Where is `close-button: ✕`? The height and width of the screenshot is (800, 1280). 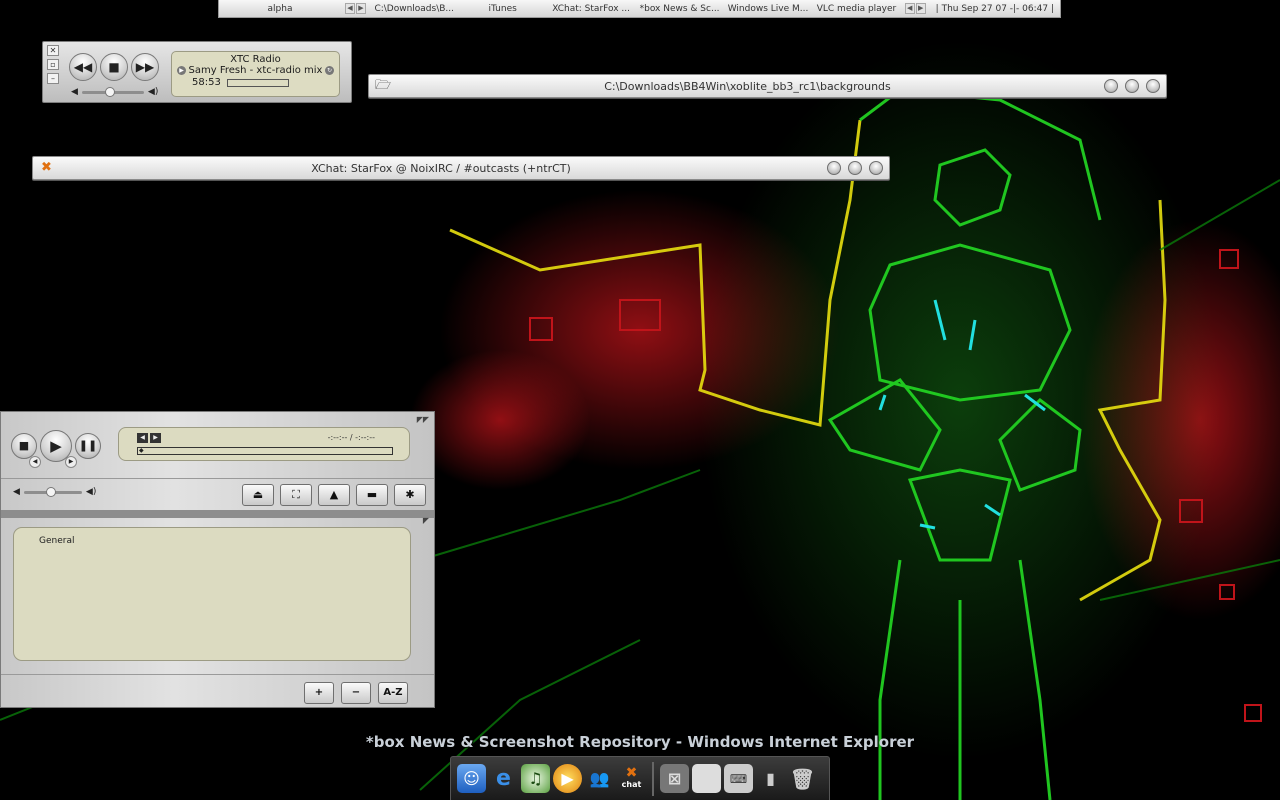
close-button: ✕ is located at coordinates (53, 50).